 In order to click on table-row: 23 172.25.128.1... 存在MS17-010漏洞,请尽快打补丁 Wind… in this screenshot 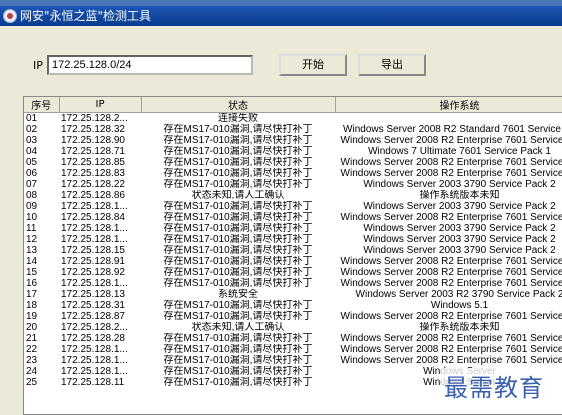, I will do `click(293, 360)`.